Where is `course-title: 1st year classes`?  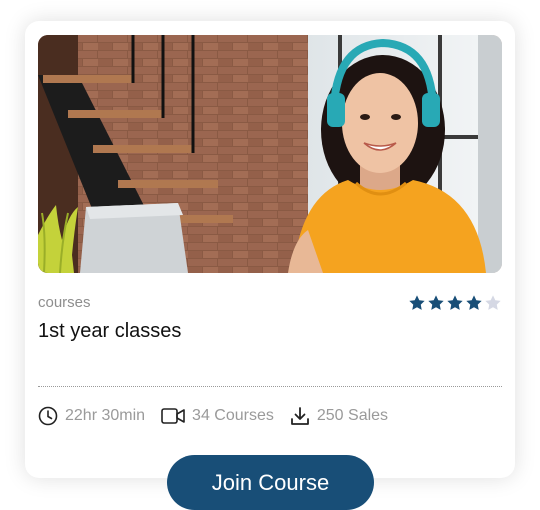
course-title: 1st year classes is located at coordinates (109, 331).